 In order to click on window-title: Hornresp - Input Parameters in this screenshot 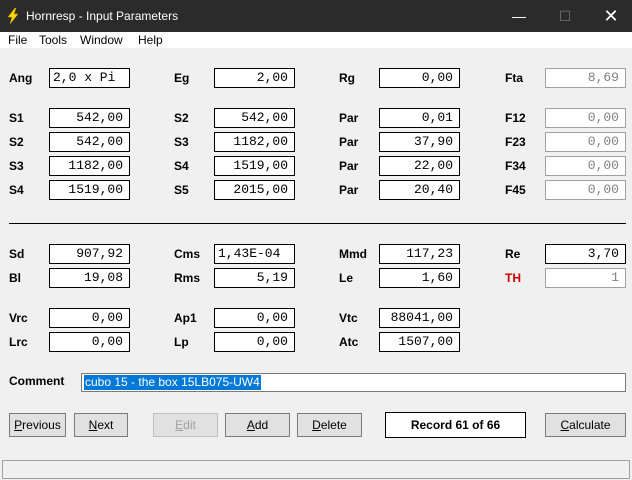, I will do `click(102, 16)`.